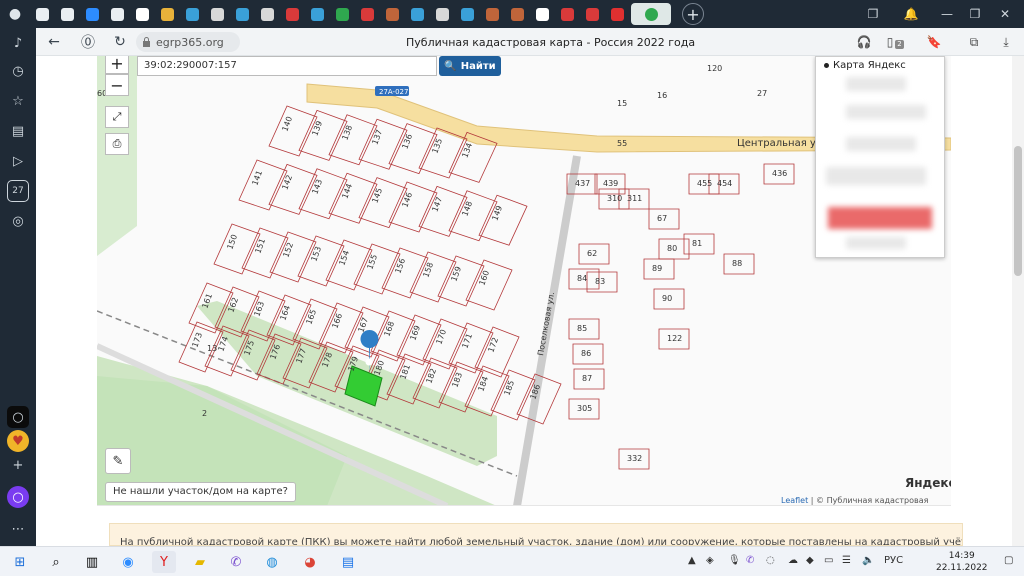 The width and height of the screenshot is (1024, 576). Describe the element at coordinates (794, 500) in the screenshot. I see `leaflet-link: Leaflet` at that location.